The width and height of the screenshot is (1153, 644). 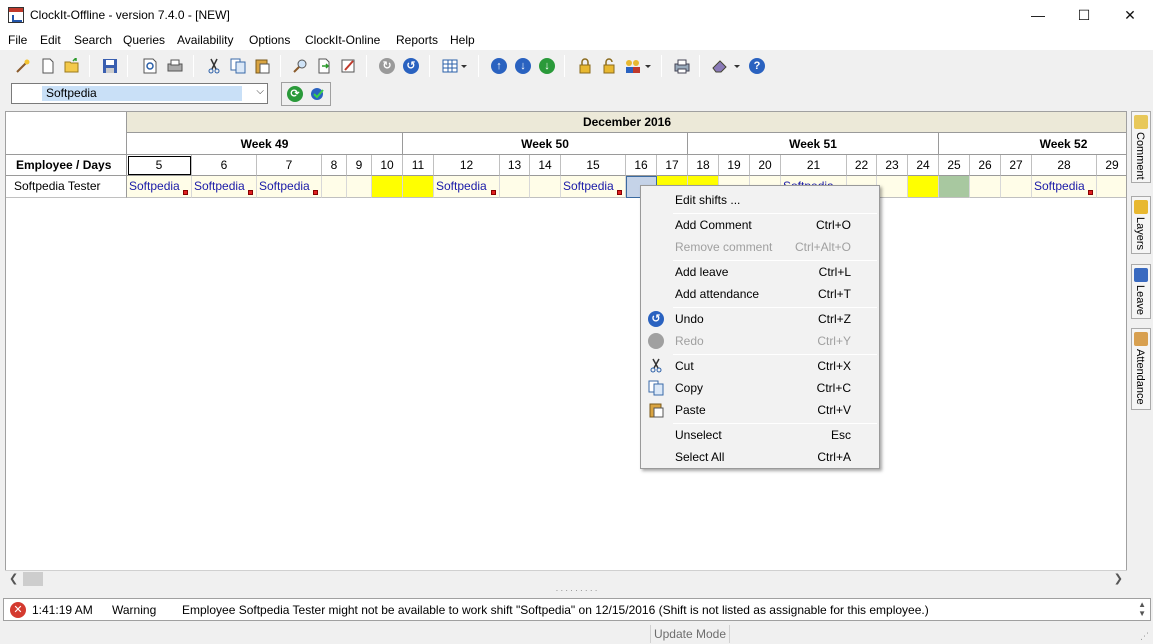 What do you see at coordinates (576, 592) in the screenshot?
I see `panel-splitter: · · · · · · · · ·` at bounding box center [576, 592].